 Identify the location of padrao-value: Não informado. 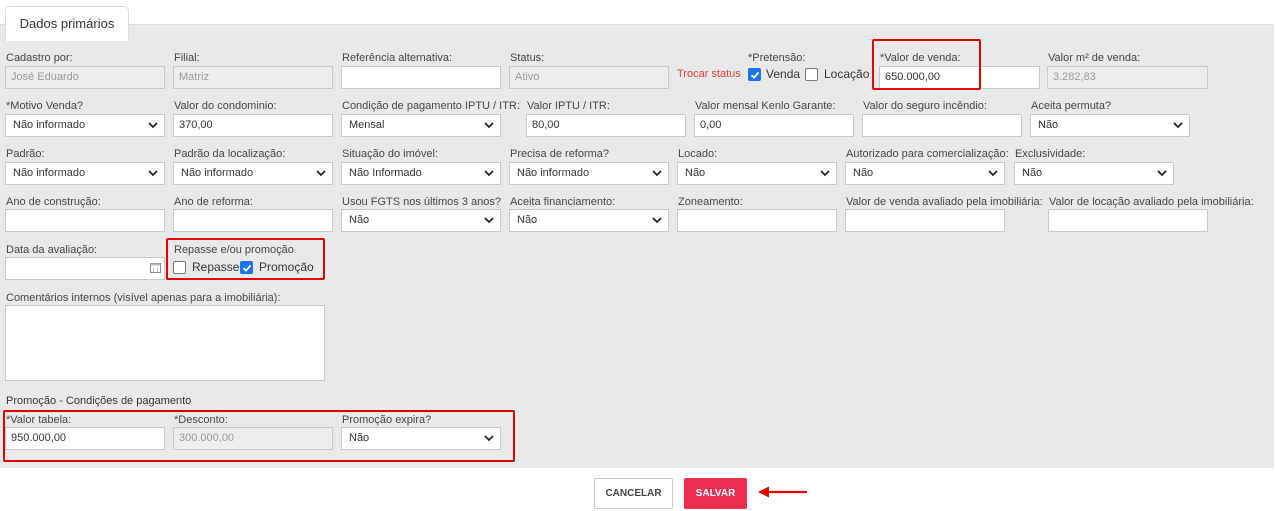
(49, 173).